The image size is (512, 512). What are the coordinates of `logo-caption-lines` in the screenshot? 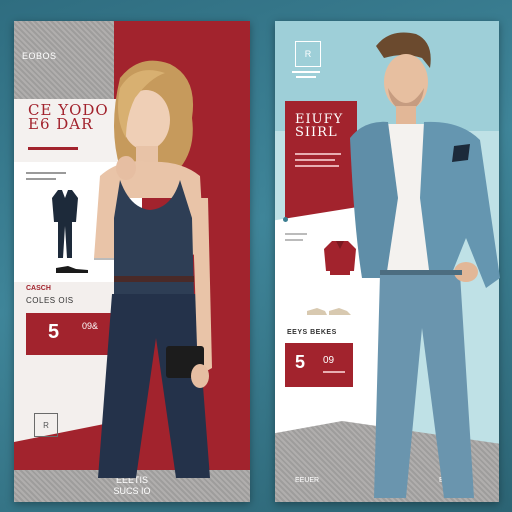 It's located at (307, 74).